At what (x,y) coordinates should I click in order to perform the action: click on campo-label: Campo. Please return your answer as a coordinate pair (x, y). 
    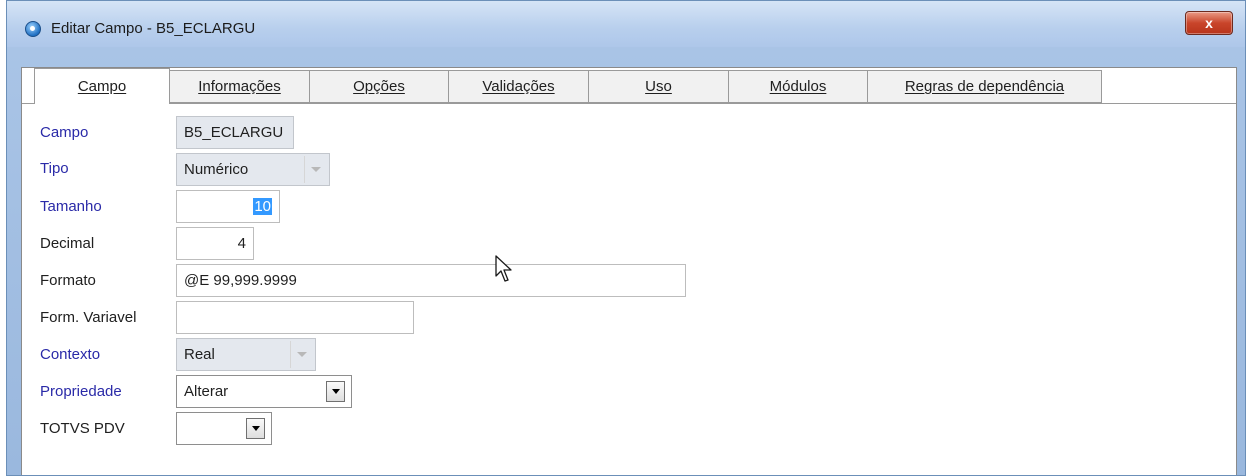
    Looking at the image, I should click on (64, 132).